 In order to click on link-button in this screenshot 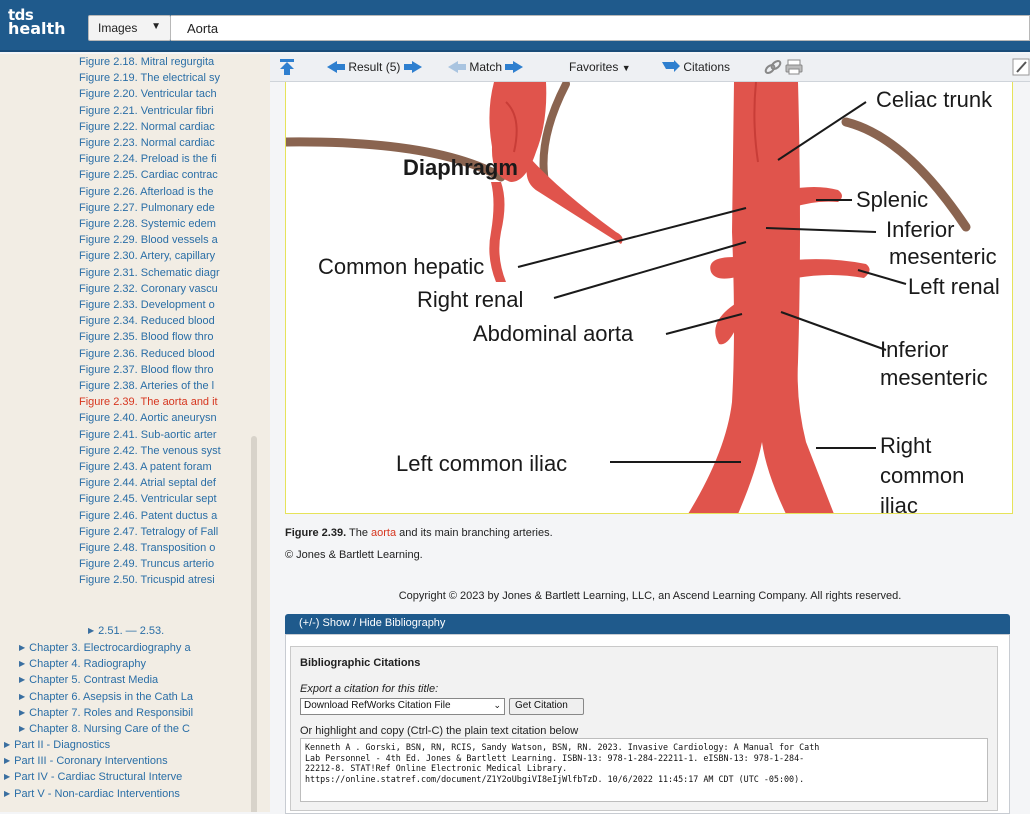, I will do `click(773, 68)`.